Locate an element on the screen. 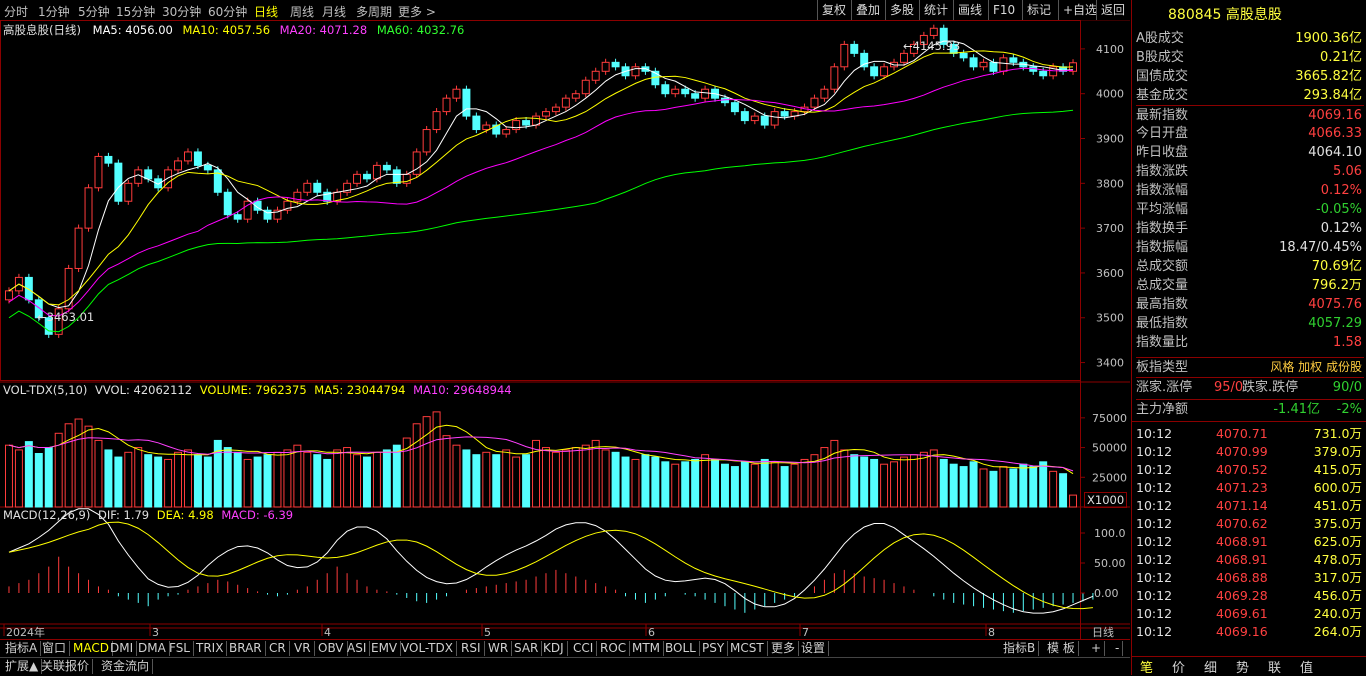 This screenshot has width=1366, height=676. detail-button-1: 价 is located at coordinates (1178, 666).